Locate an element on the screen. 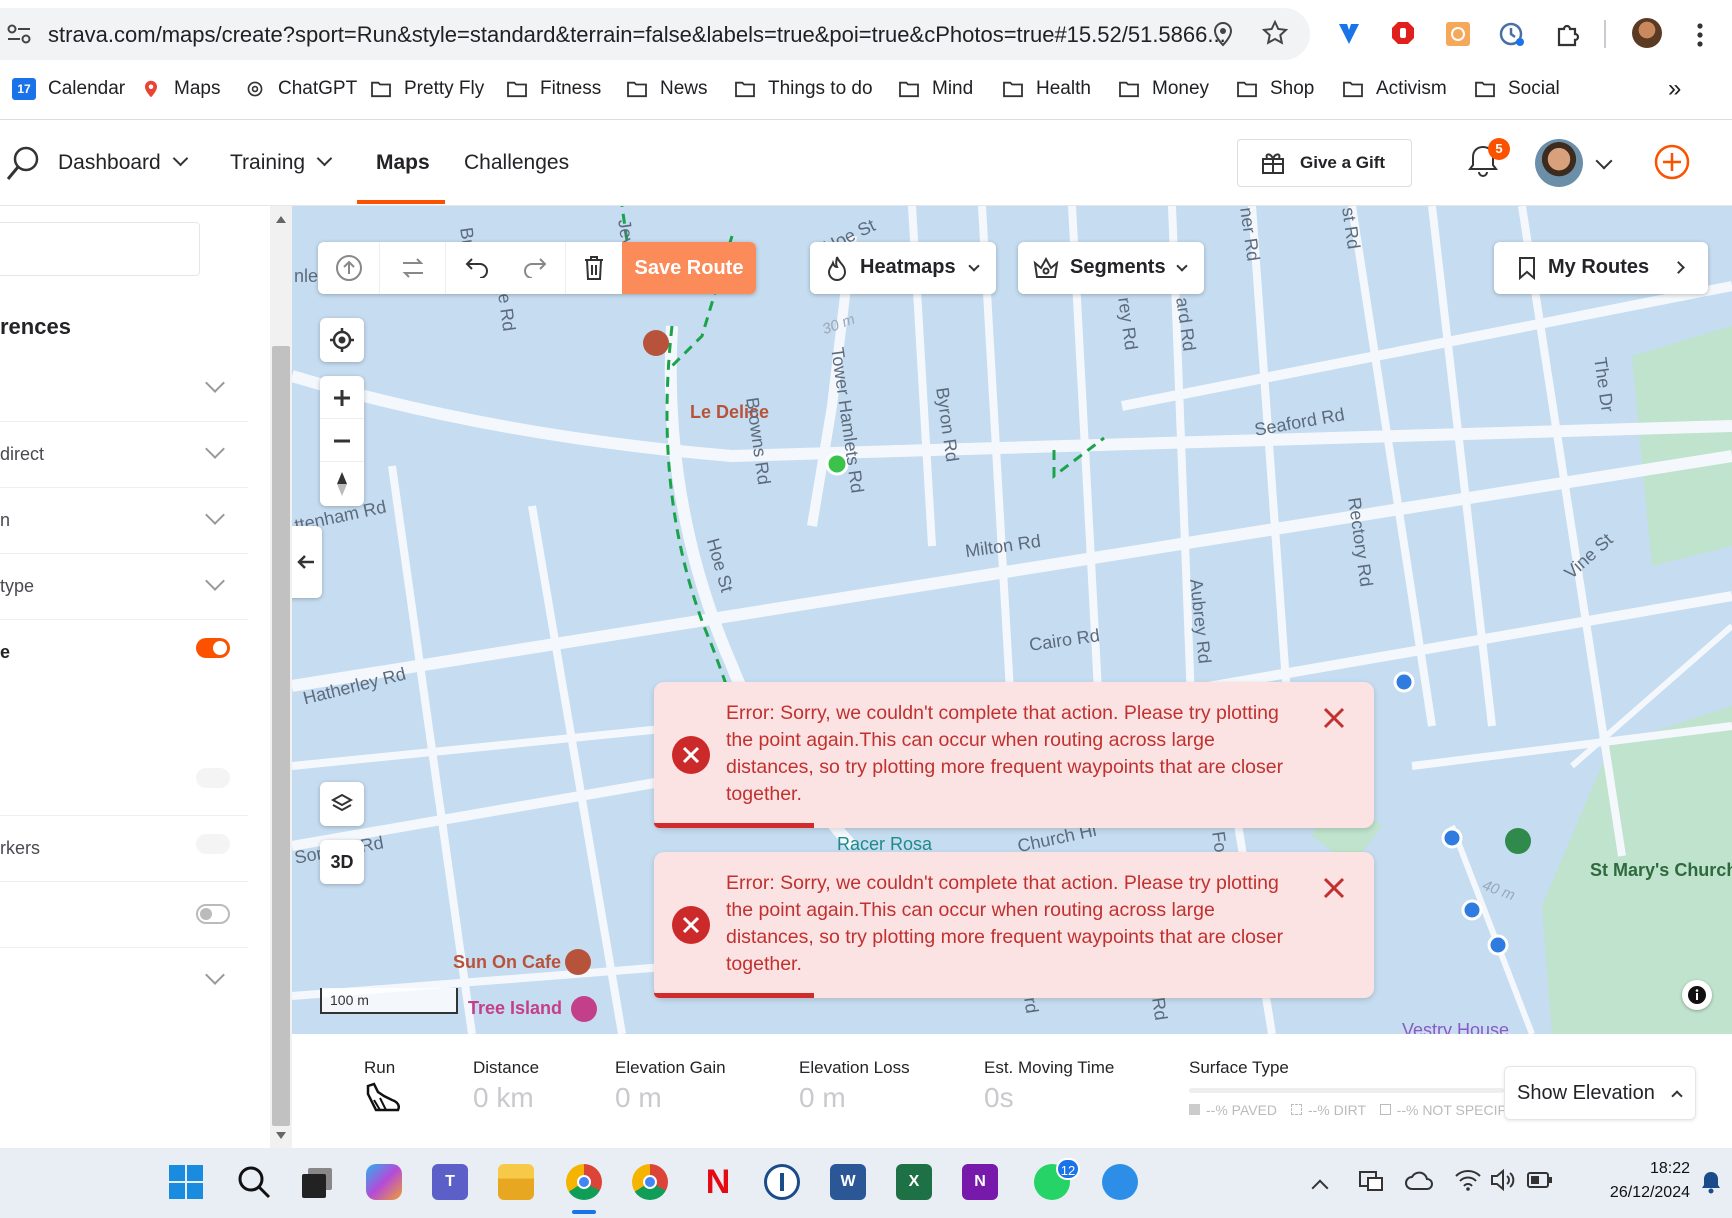  volume-icon is located at coordinates (1503, 1180).